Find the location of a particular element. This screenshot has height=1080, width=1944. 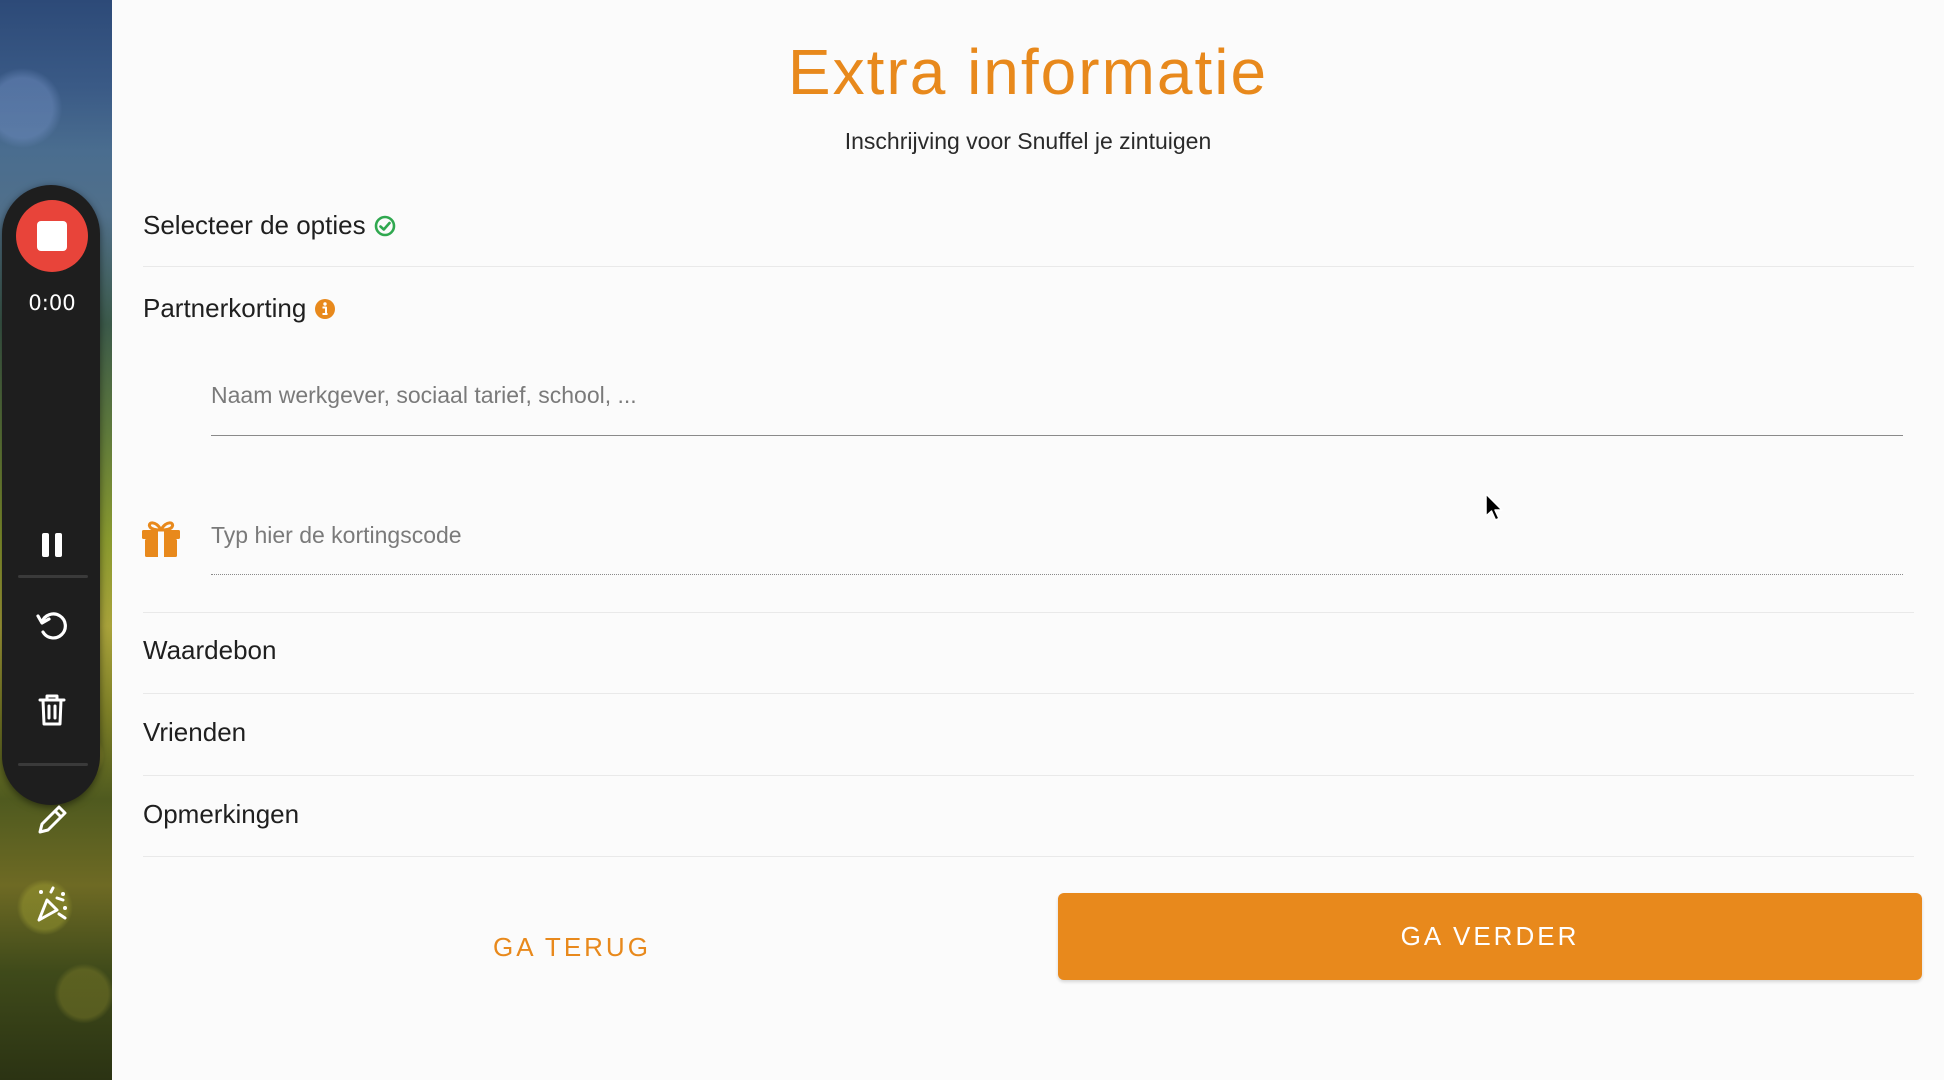

recording-timer: 0:00 is located at coordinates (52, 303).